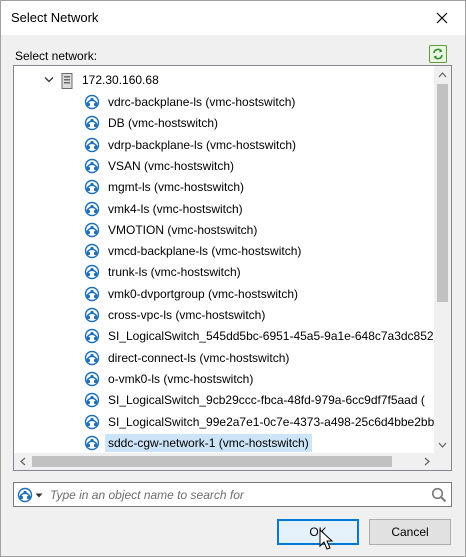 This screenshot has width=466, height=557. I want to click on close-button, so click(442, 18).